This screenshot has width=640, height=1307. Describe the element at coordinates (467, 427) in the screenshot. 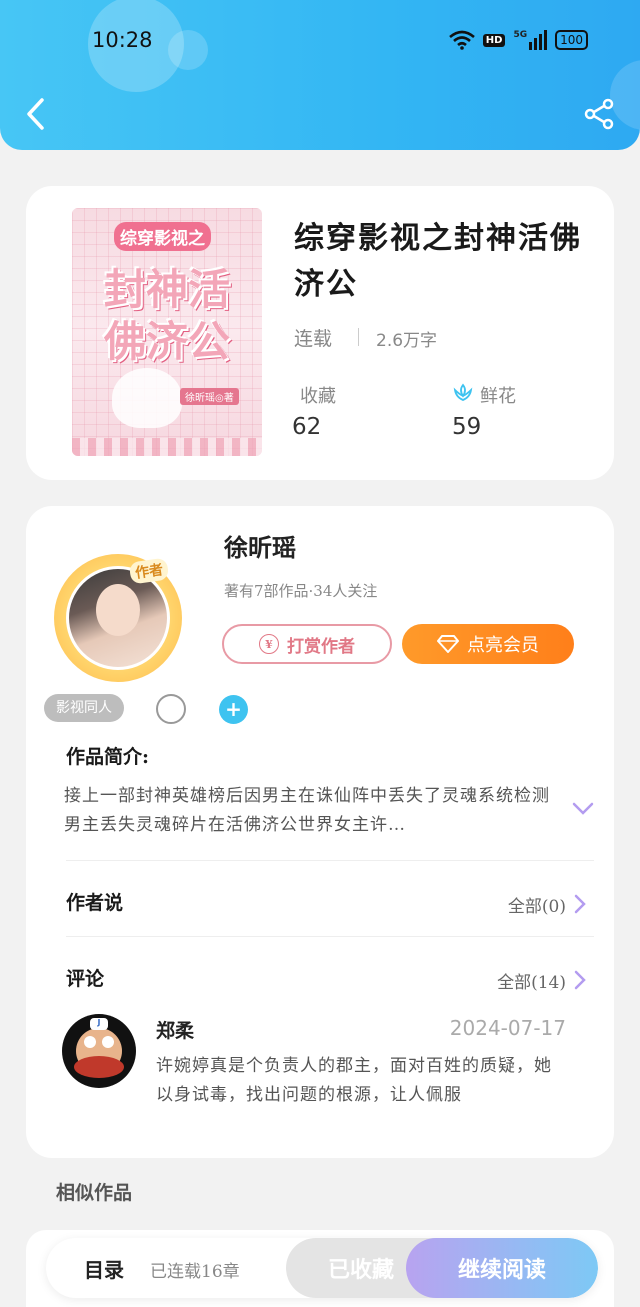

I see `flowers-count: 59` at that location.